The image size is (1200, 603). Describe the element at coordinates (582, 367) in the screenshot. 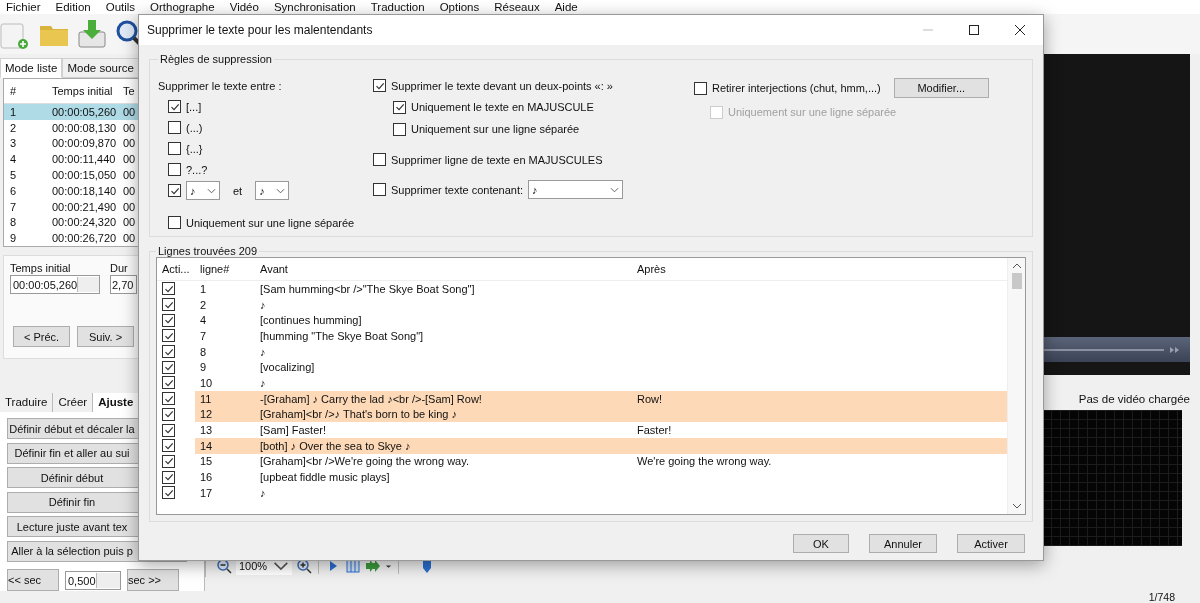

I see `table-row: 9 [vocalizing]` at that location.